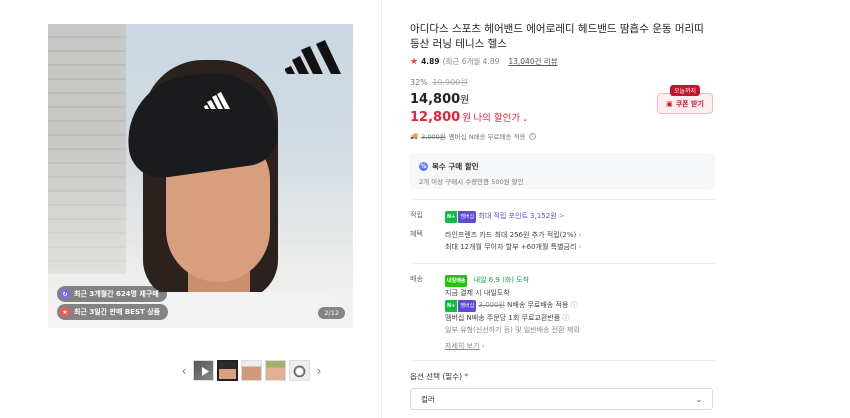 This screenshot has width=850, height=418. What do you see at coordinates (217, 100) in the screenshot?
I see `adidas-band-logo-icon` at bounding box center [217, 100].